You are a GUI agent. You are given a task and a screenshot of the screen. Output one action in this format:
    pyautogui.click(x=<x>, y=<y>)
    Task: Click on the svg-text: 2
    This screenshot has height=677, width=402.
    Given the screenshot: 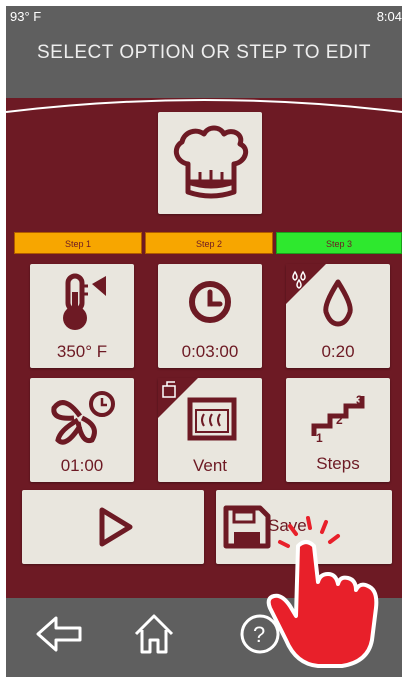 What is the action you would take?
    pyautogui.click(x=339, y=420)
    